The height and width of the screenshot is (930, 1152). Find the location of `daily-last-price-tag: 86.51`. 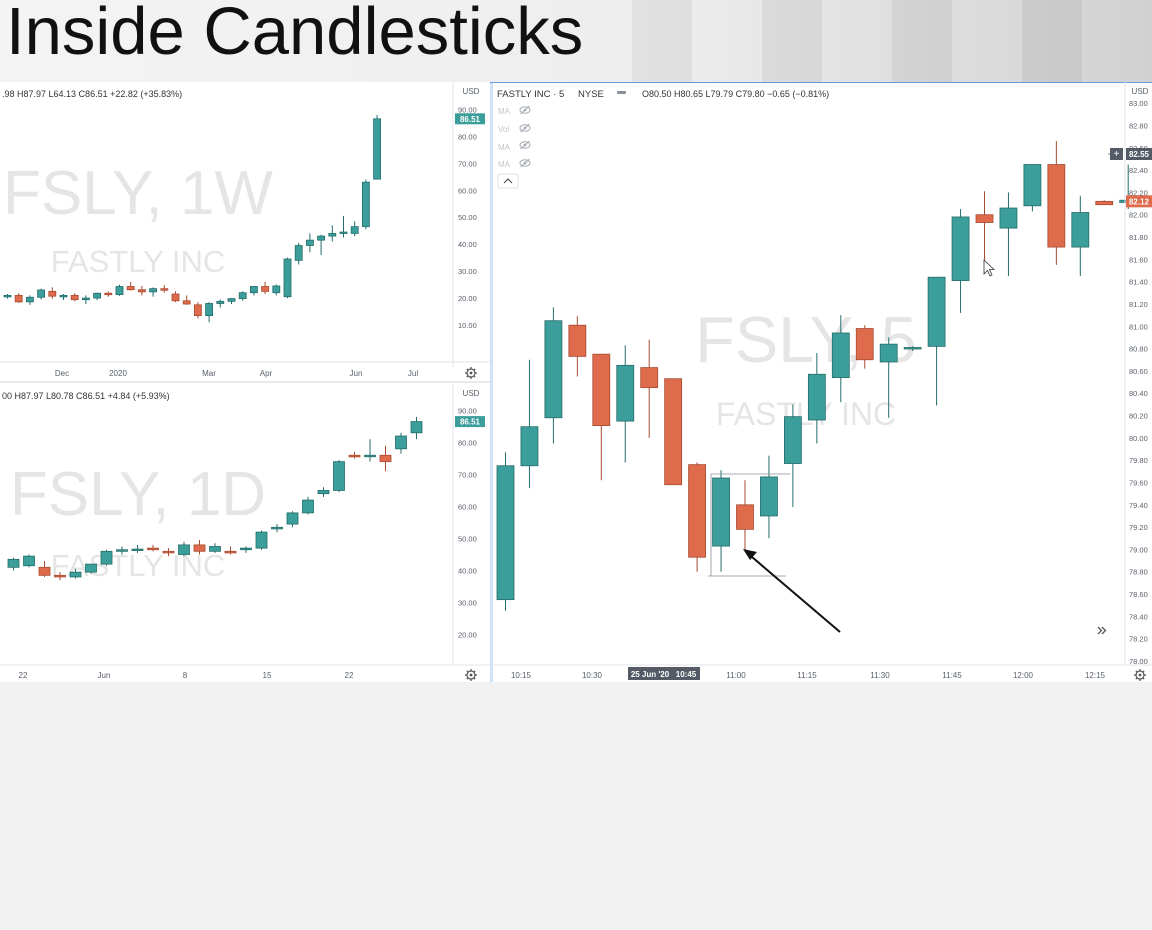

daily-last-price-tag: 86.51 is located at coordinates (470, 422).